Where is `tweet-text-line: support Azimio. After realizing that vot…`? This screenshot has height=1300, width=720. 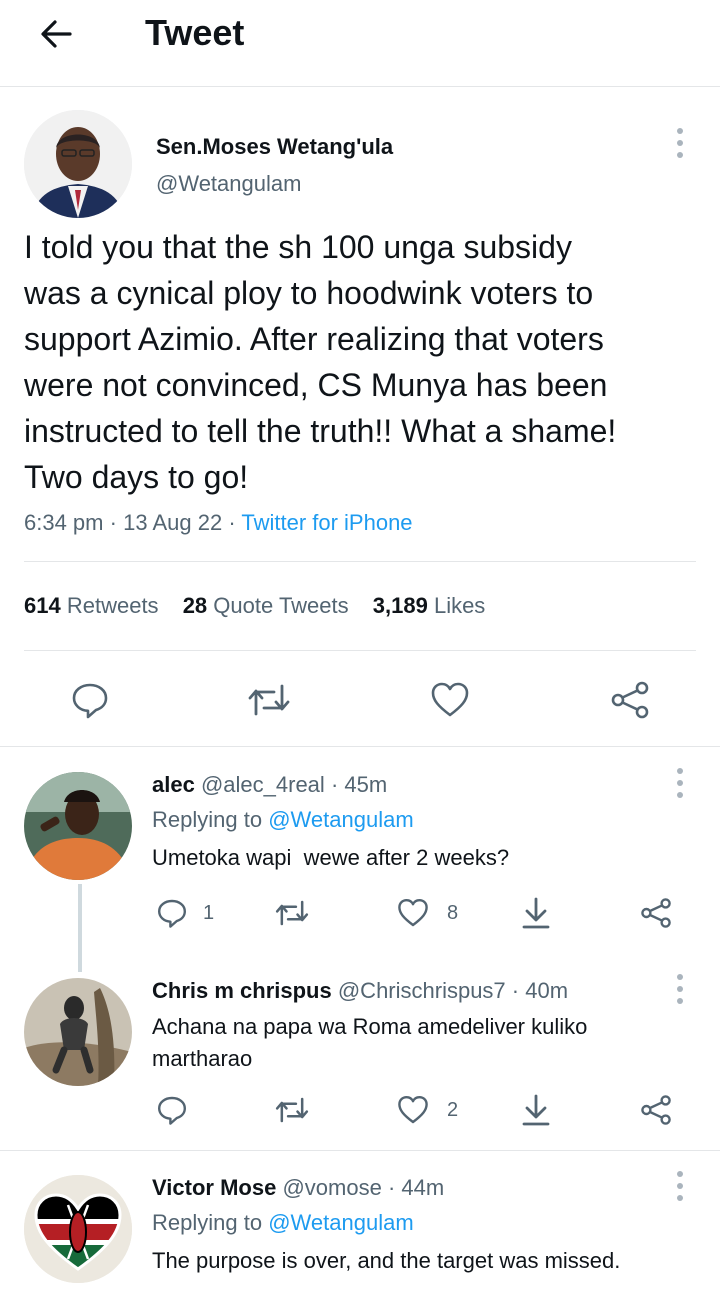 tweet-text-line: support Azimio. After realizing that vot… is located at coordinates (314, 339).